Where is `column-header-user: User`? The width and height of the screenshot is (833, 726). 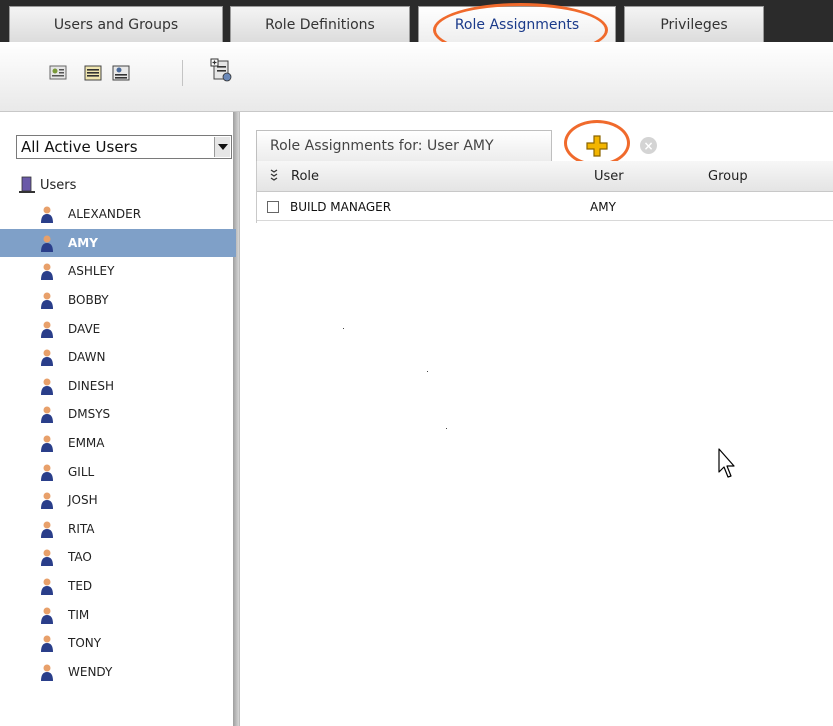
column-header-user: User is located at coordinates (609, 176).